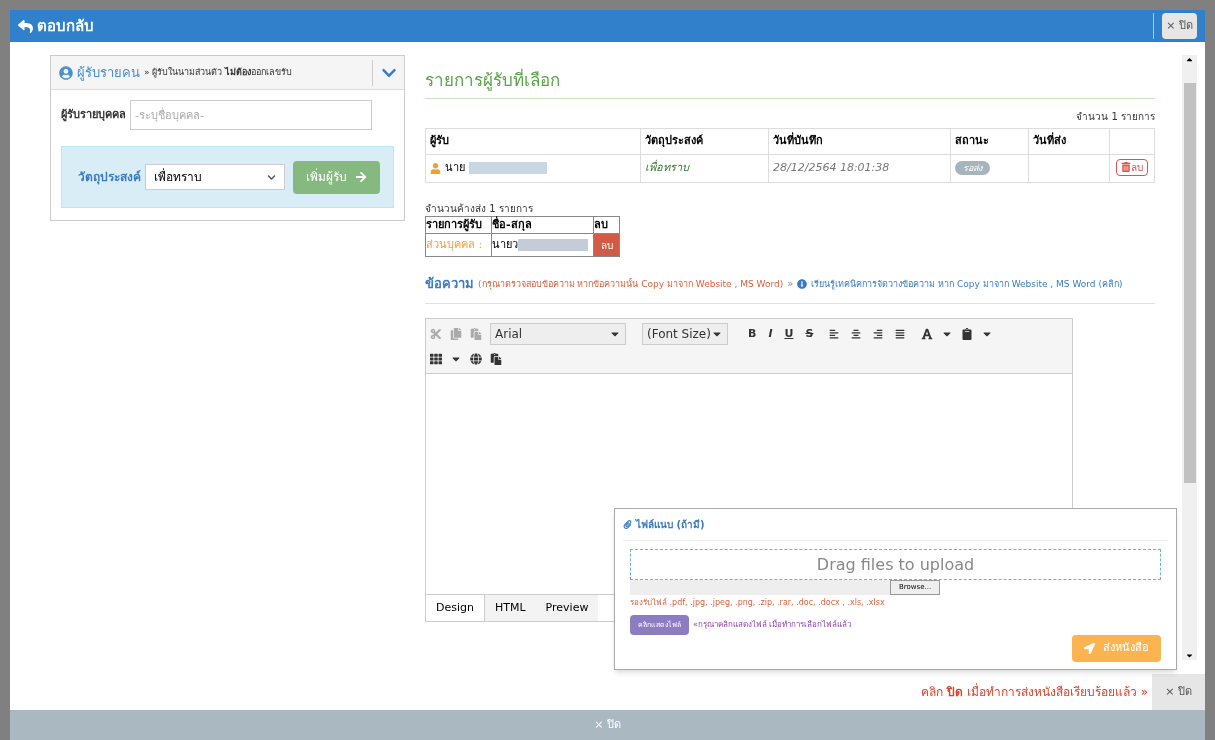  I want to click on send-icon, so click(1089, 648).